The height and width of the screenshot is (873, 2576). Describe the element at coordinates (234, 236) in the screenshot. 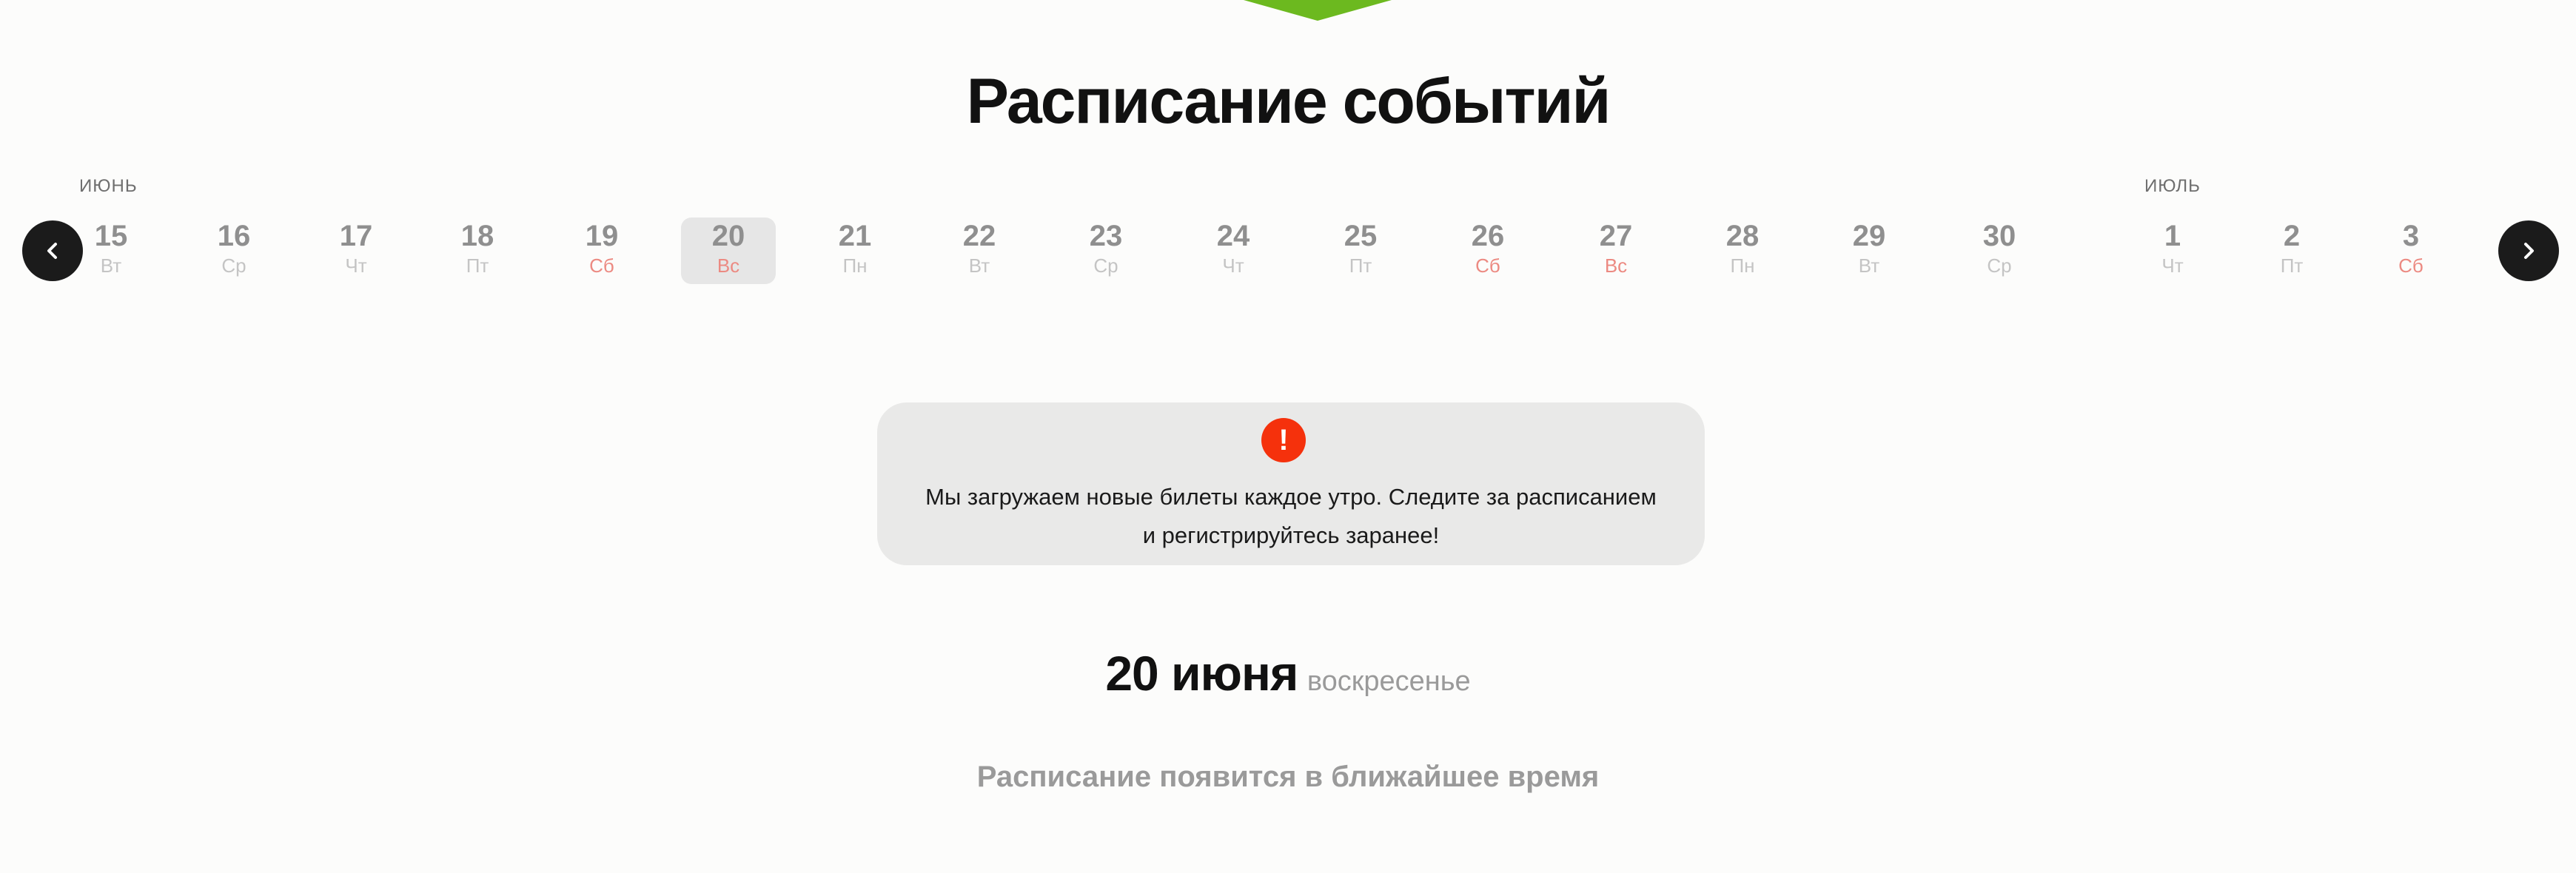

I see `day-number: 16` at that location.